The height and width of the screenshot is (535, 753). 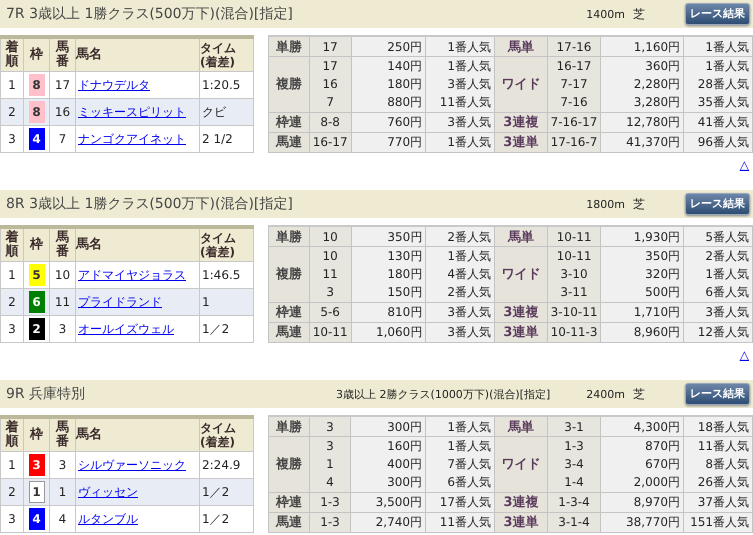 I want to click on popularity-rank: 6番人気, so click(x=468, y=483).